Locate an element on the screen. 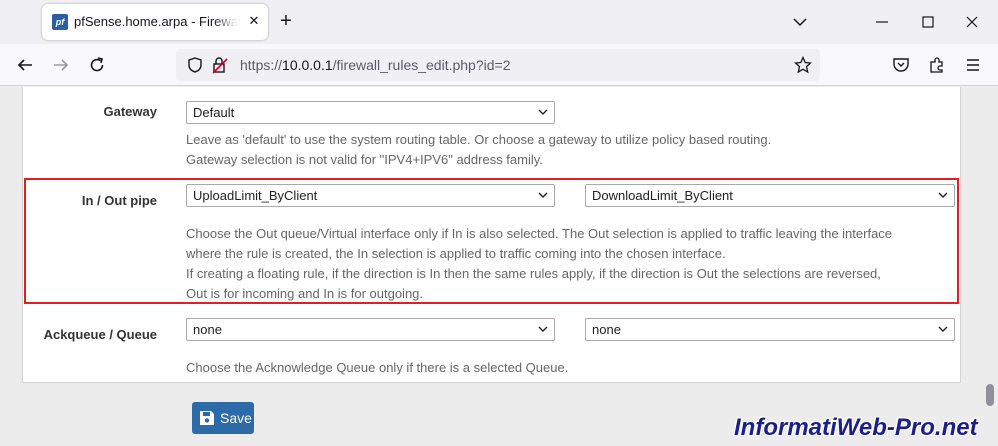 This screenshot has height=446, width=998. queue-select: none is located at coordinates (770, 329).